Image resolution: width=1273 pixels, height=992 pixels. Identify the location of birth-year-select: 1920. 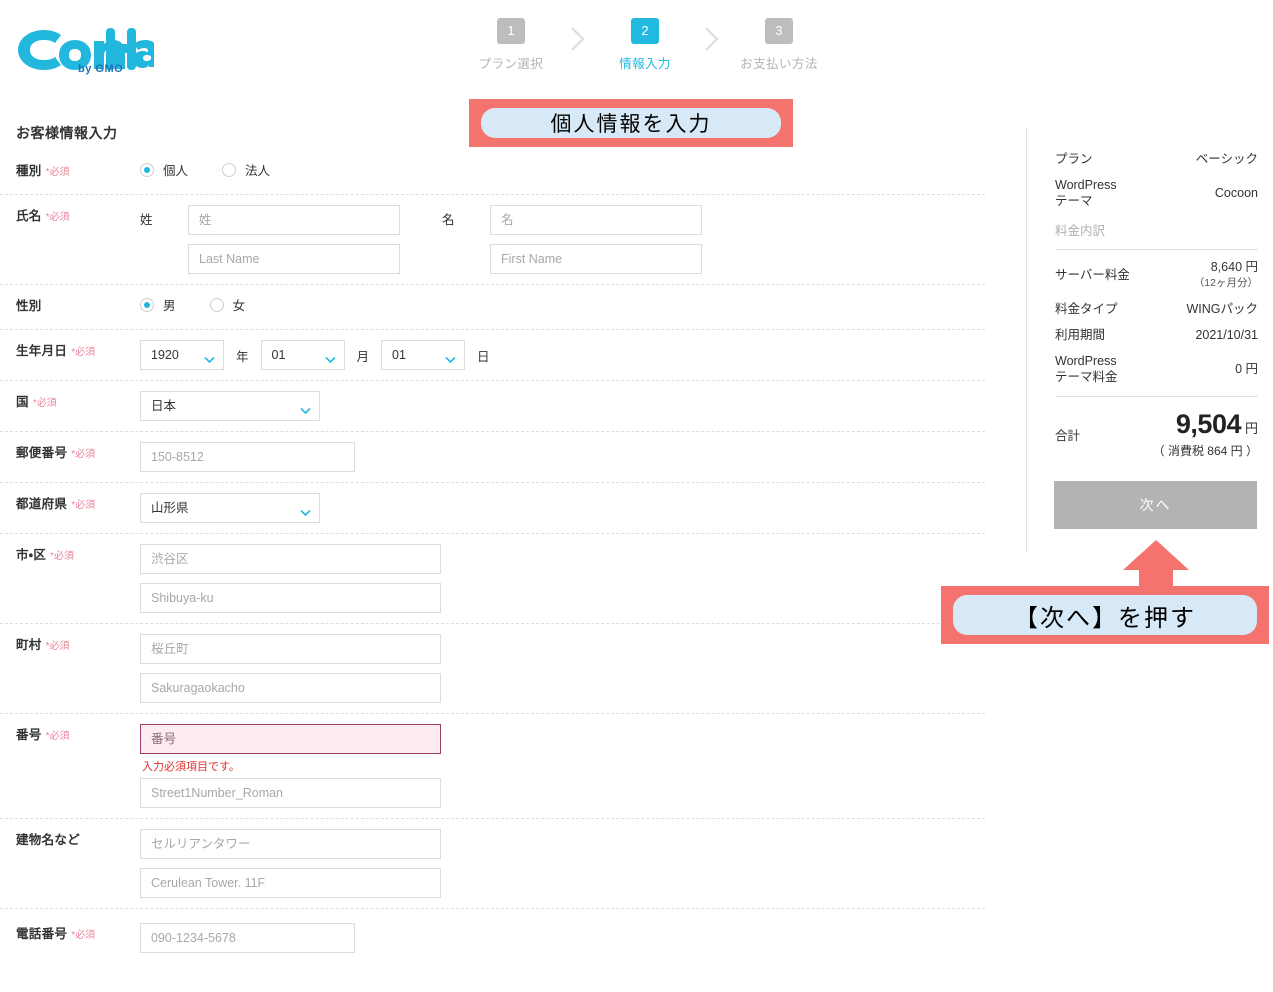
(182, 355).